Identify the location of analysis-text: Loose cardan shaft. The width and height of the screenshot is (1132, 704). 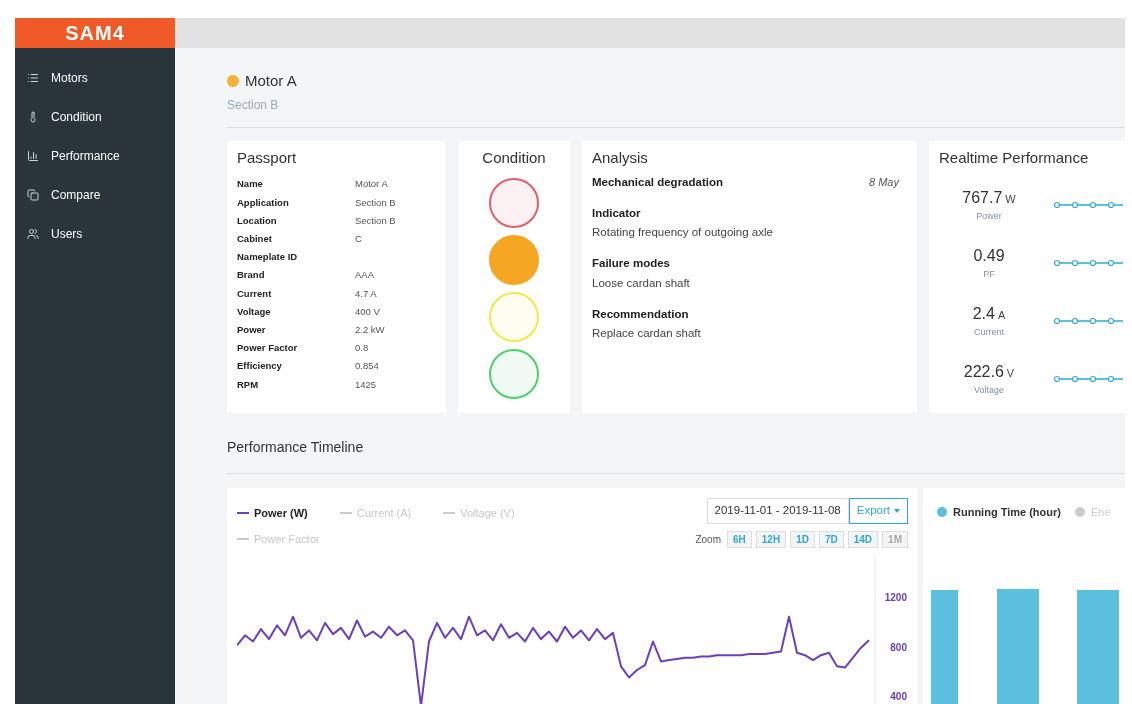
(641, 283).